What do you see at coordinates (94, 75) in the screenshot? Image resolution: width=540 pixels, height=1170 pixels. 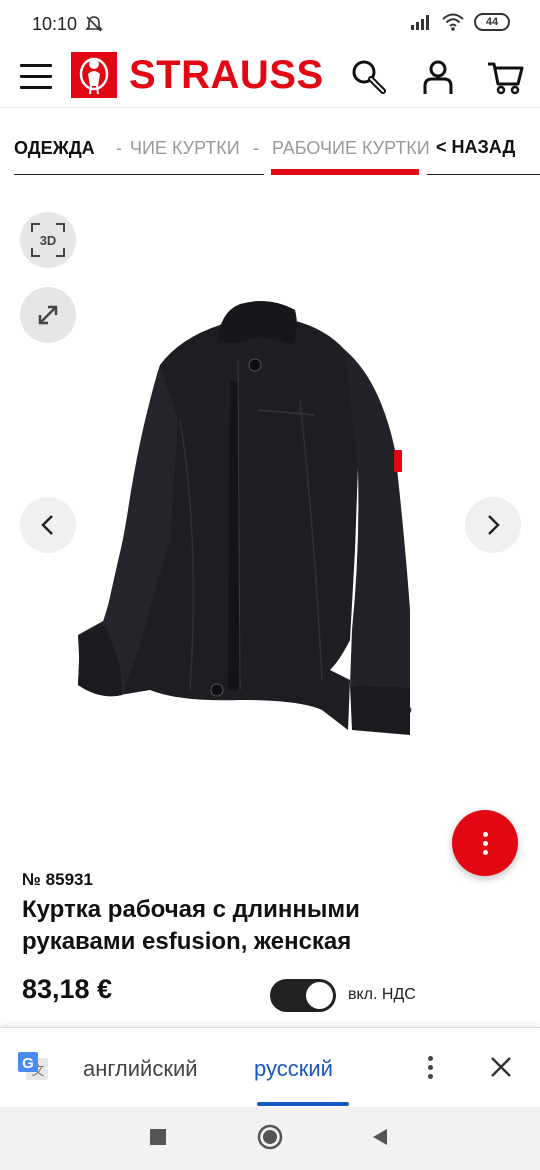 I see `brand-emblem` at bounding box center [94, 75].